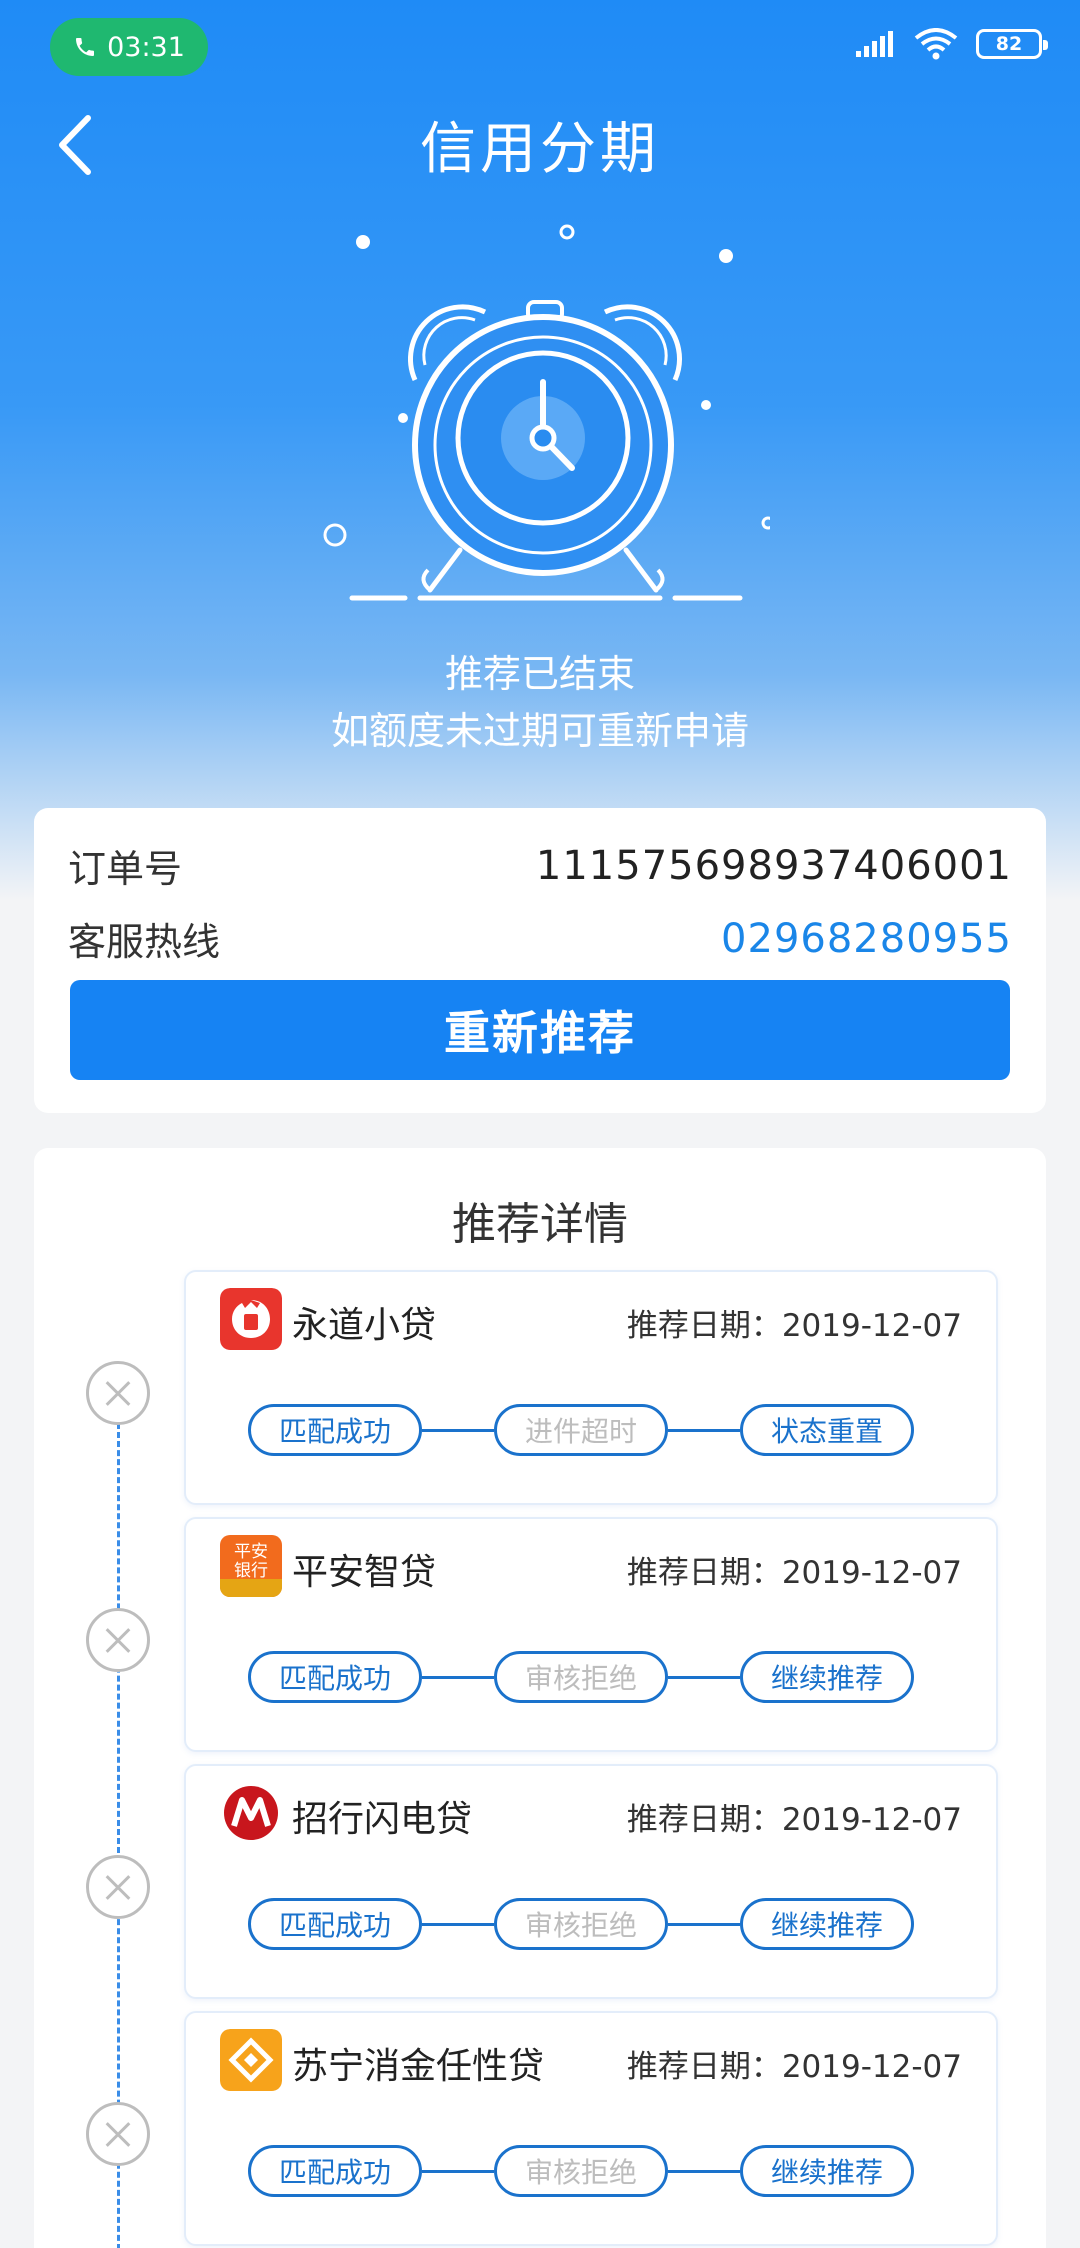 Image resolution: width=1080 pixels, height=2248 pixels. I want to click on battery-icon: 82, so click(1012, 44).